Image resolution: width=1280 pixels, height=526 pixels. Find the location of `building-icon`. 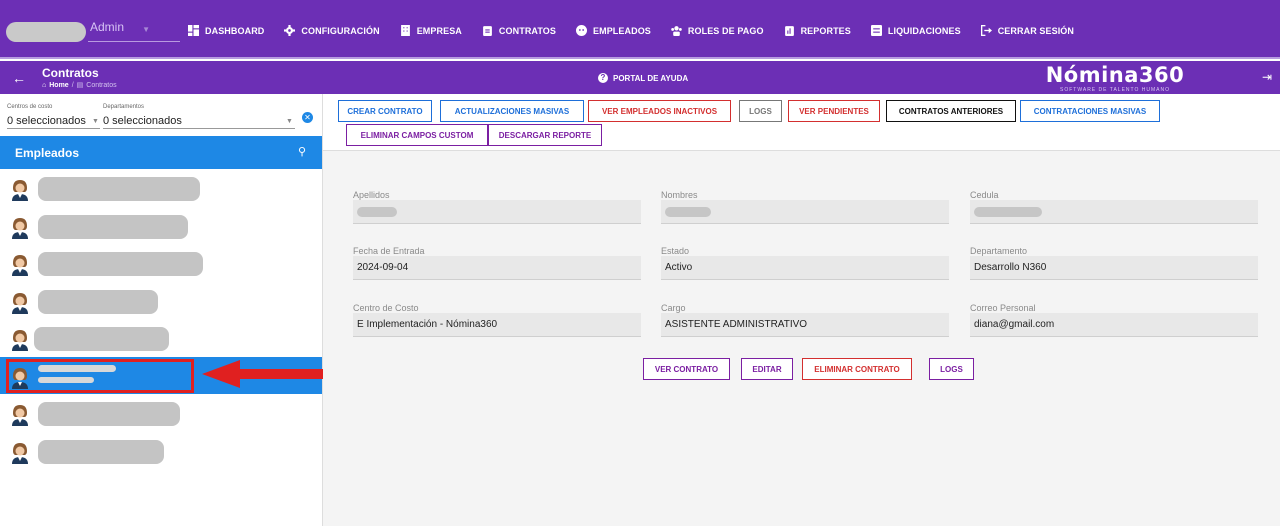

building-icon is located at coordinates (405, 30).